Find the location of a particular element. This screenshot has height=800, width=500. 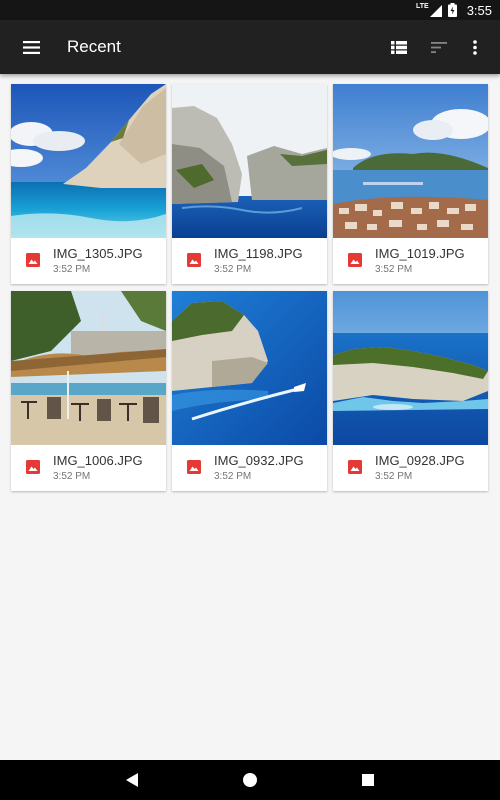

menu-button is located at coordinates (31, 47).